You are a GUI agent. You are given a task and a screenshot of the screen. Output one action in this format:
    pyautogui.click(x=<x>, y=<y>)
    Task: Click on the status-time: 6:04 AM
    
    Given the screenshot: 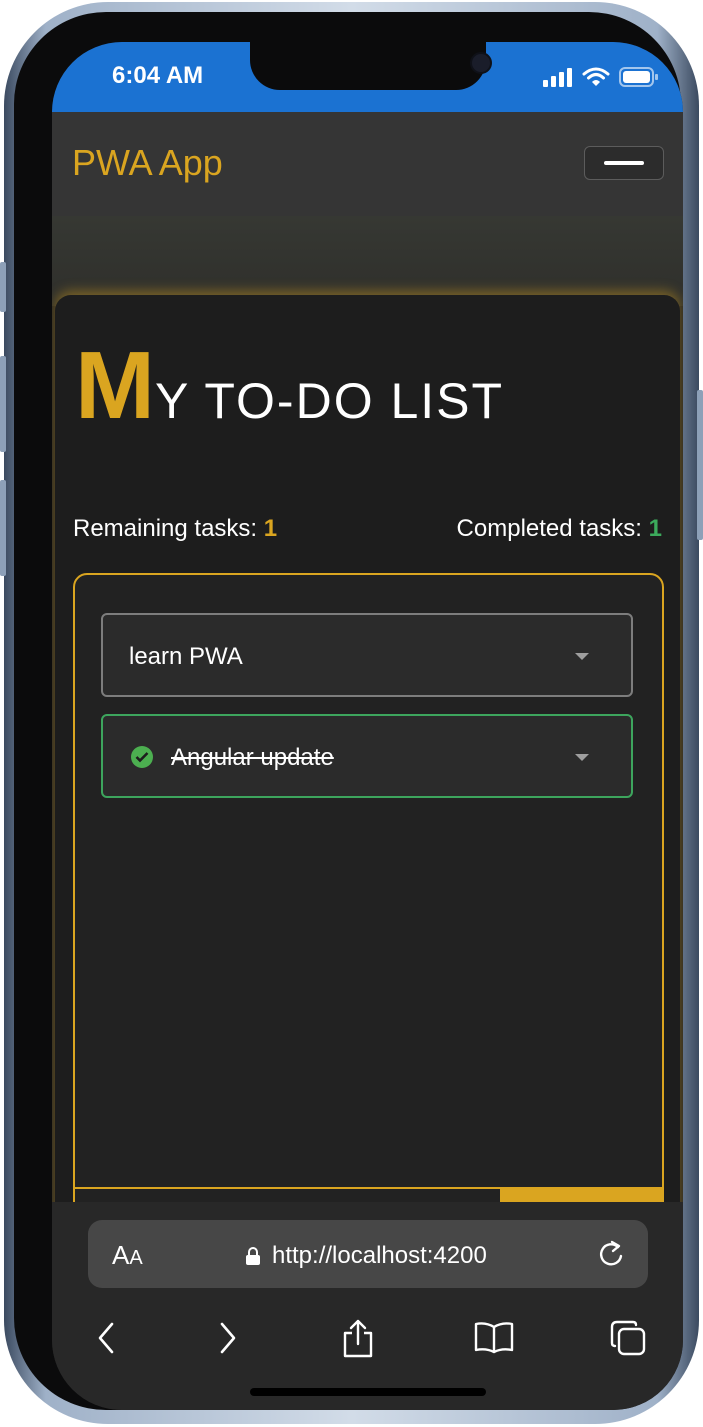 What is the action you would take?
    pyautogui.click(x=158, y=75)
    